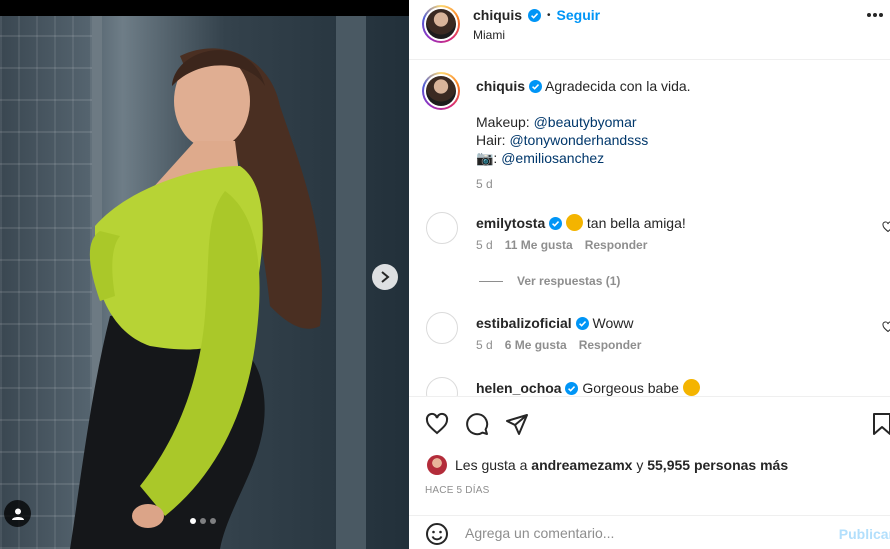 This screenshot has width=890, height=549. I want to click on post-header: chiquis • Seguir Miami, so click(649, 30).